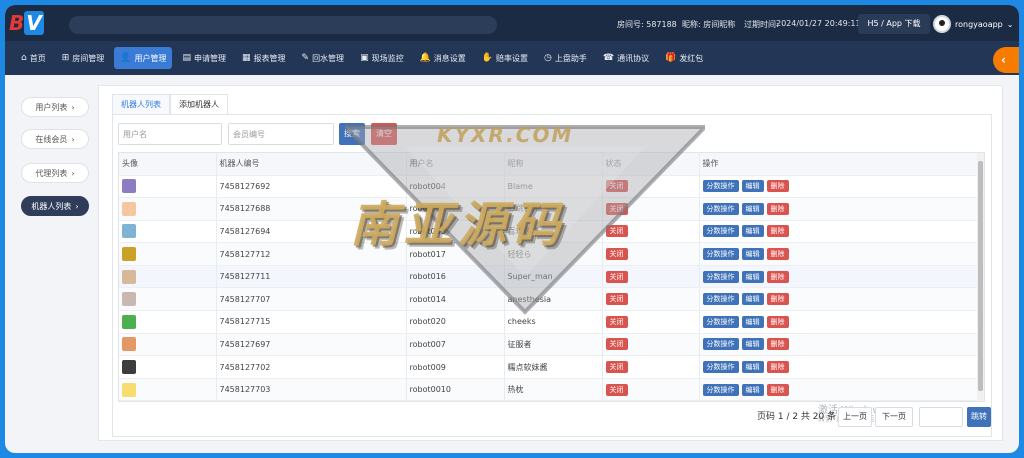 This screenshot has width=1024, height=458. Describe the element at coordinates (323, 58) in the screenshot. I see `nav-item-rebate-management: ✎ 回水管理` at that location.